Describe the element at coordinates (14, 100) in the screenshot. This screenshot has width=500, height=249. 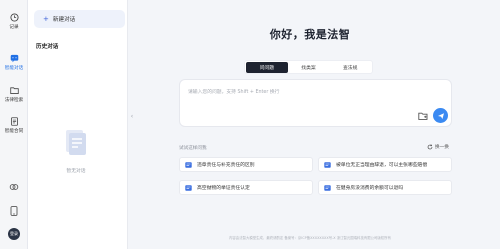
I see `rail-label-legal-search: 法律检索` at that location.